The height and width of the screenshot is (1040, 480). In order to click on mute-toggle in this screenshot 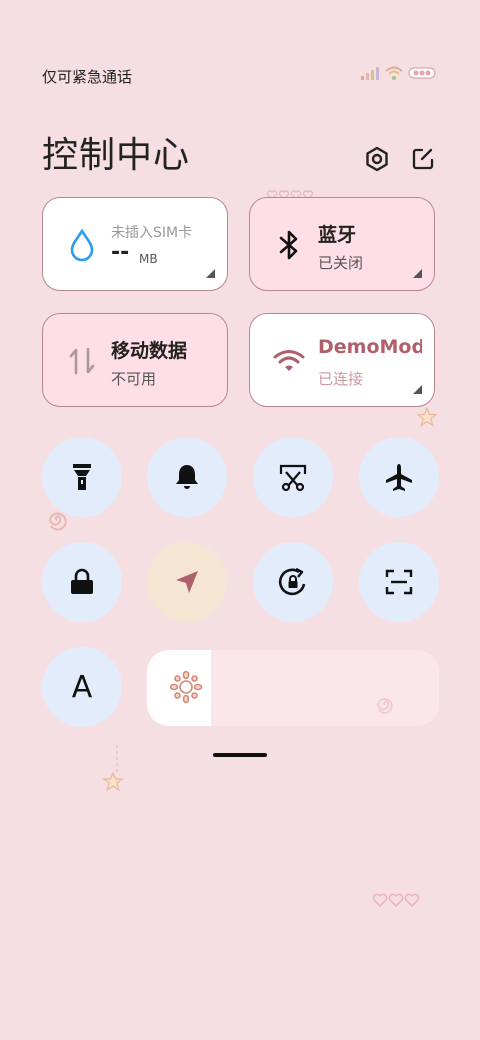, I will do `click(187, 477)`.